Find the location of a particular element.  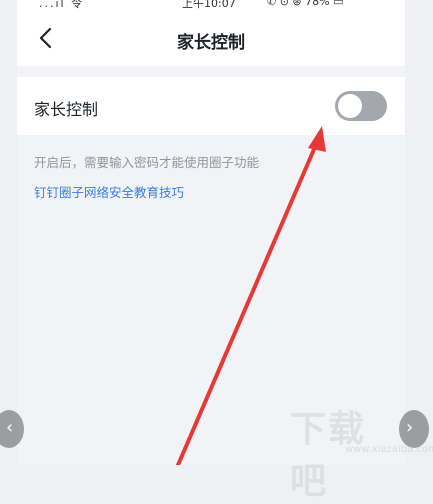

safety-tips-link: 钉钉圈子网络安全教育技巧 is located at coordinates (109, 191).